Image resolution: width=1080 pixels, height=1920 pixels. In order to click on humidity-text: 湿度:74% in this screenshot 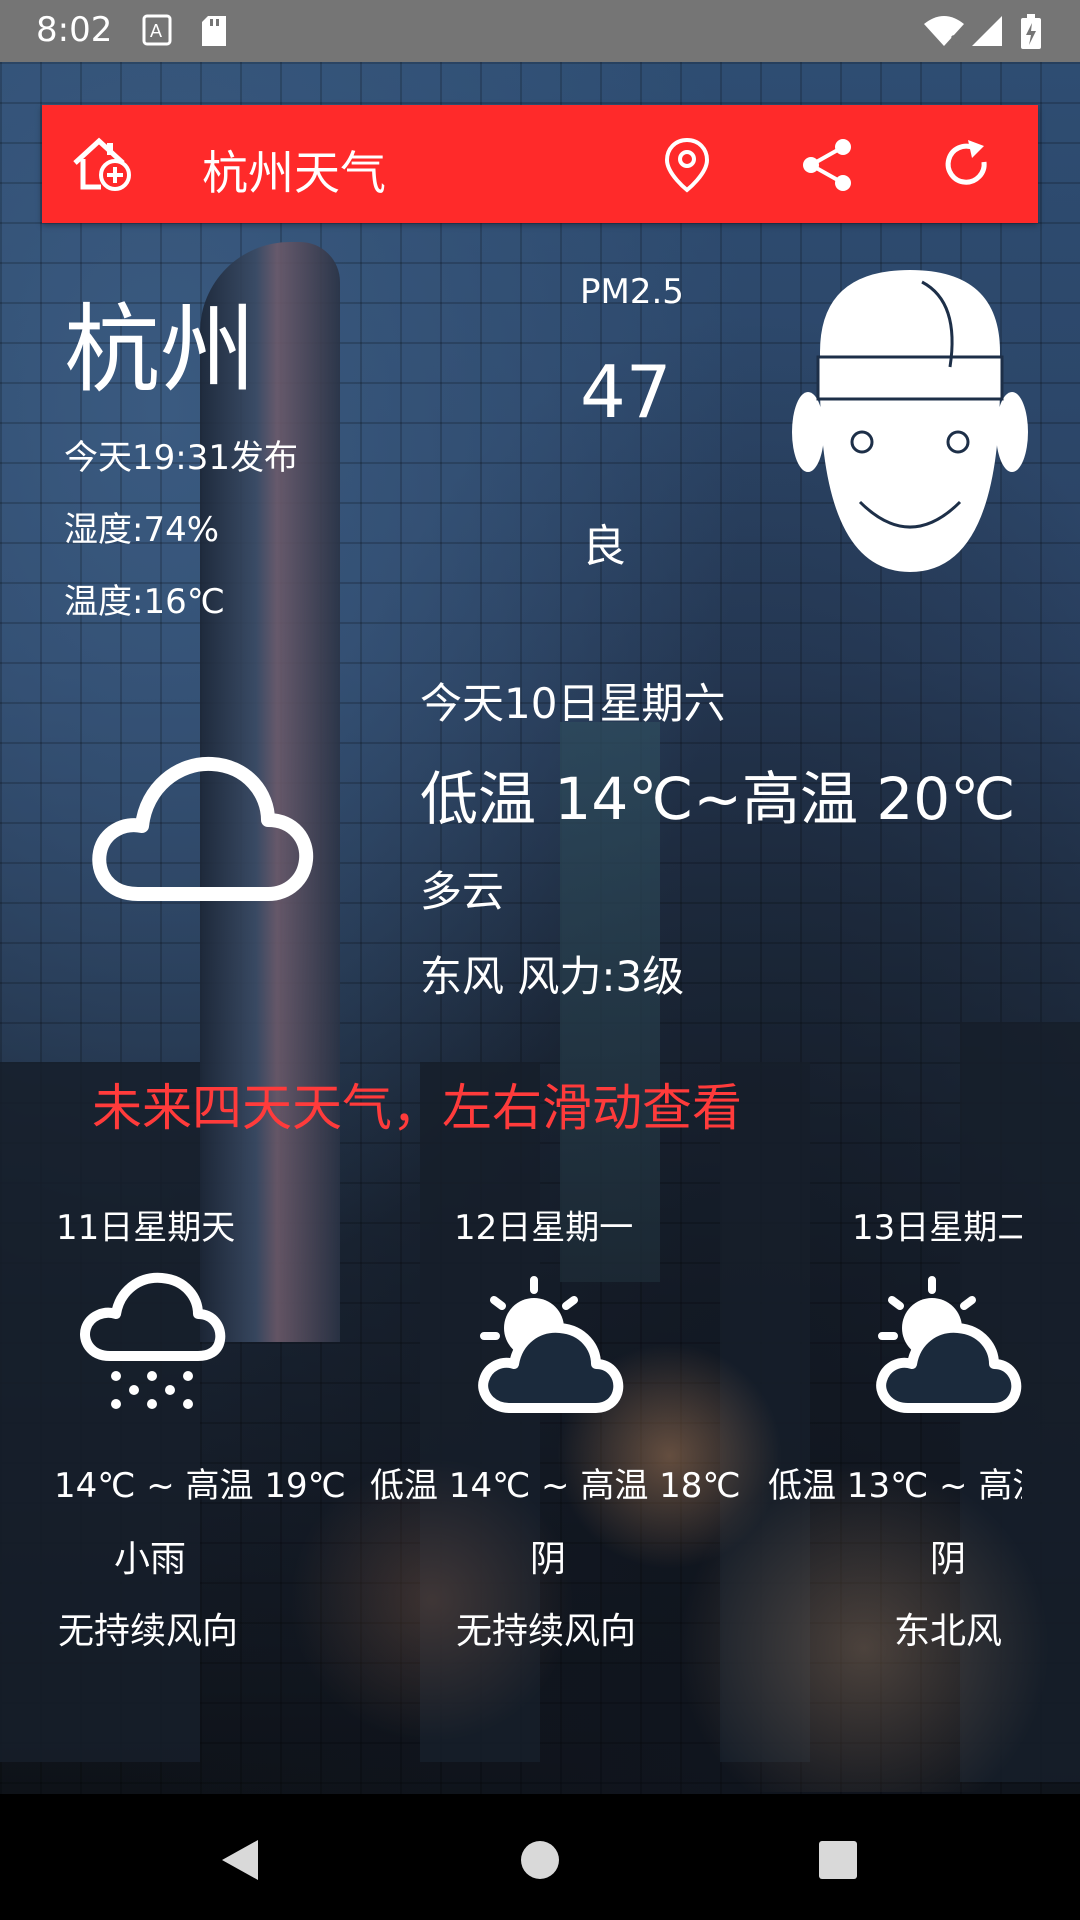, I will do `click(142, 530)`.